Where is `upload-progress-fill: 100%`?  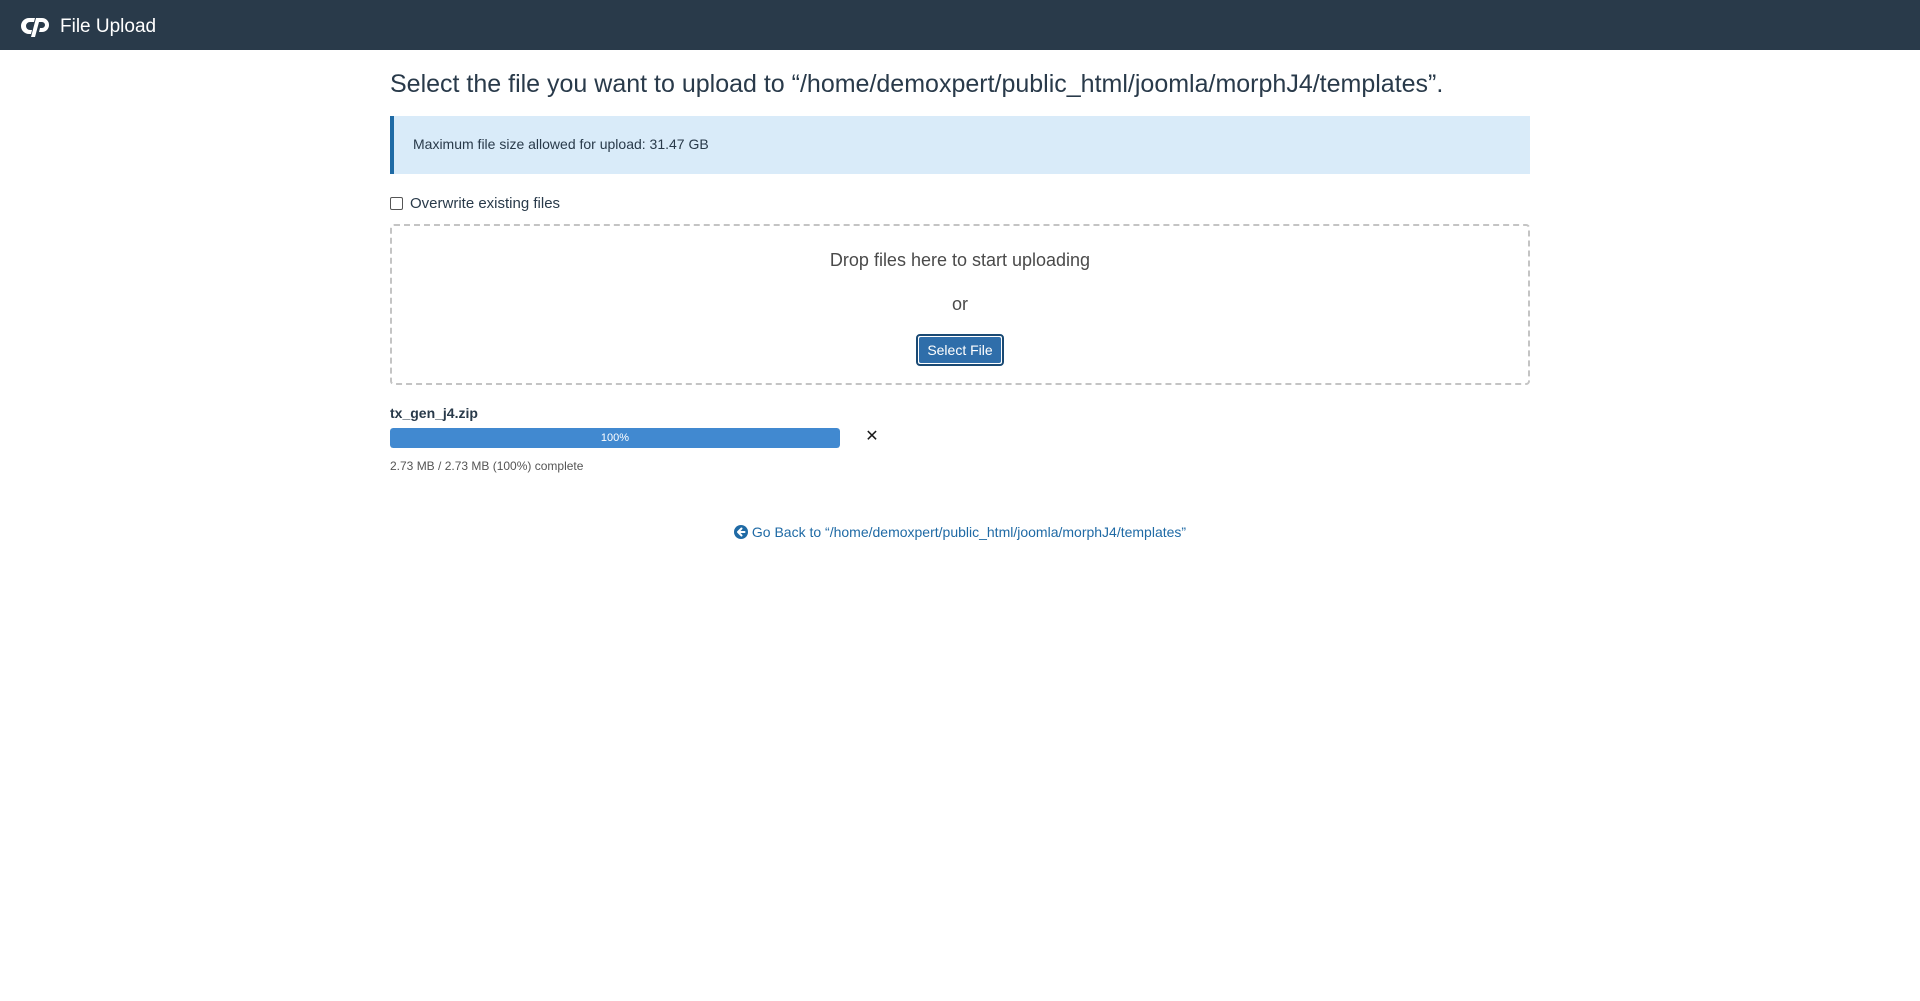 upload-progress-fill: 100% is located at coordinates (615, 438).